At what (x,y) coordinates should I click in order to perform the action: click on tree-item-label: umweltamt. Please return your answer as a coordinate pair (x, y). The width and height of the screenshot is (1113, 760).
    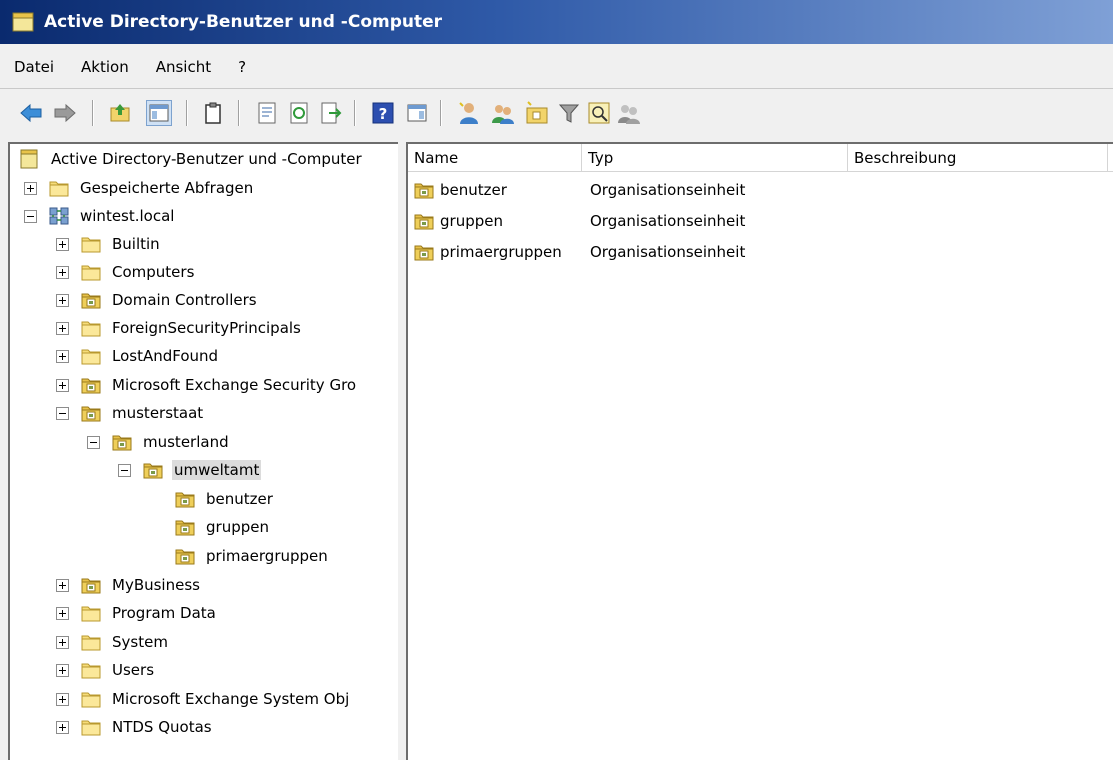
    Looking at the image, I should click on (217, 470).